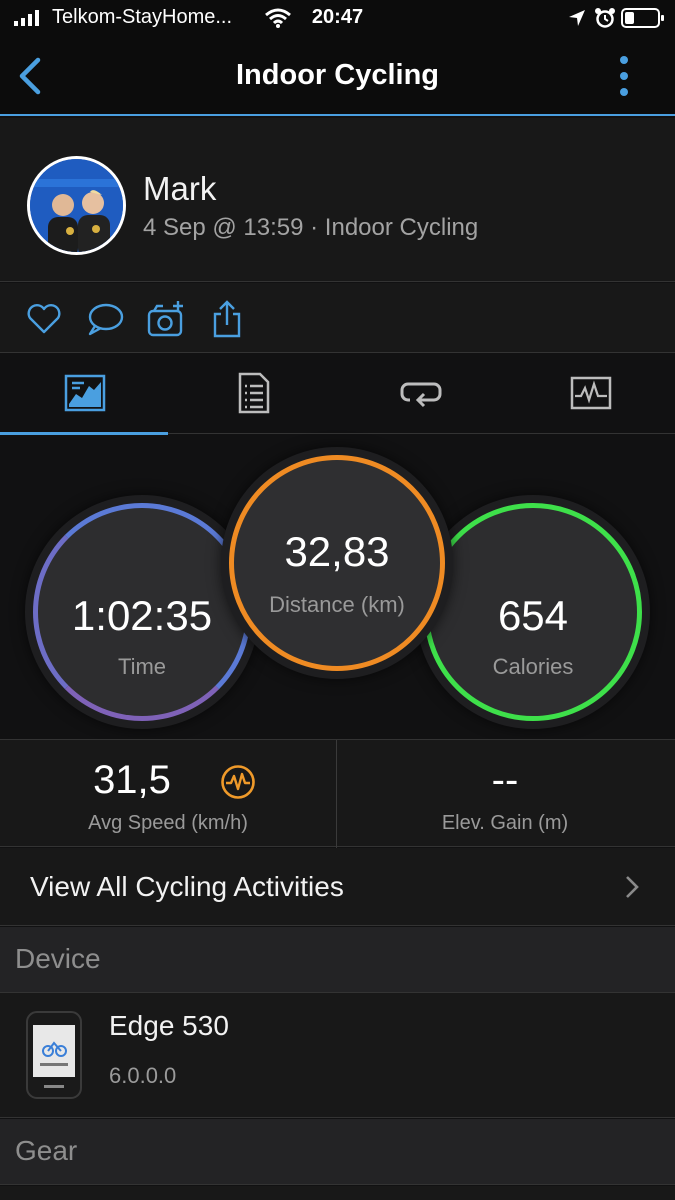 The width and height of the screenshot is (675, 1200). Describe the element at coordinates (187, 886) in the screenshot. I see `view-all-label: View All Cycling Activities` at that location.